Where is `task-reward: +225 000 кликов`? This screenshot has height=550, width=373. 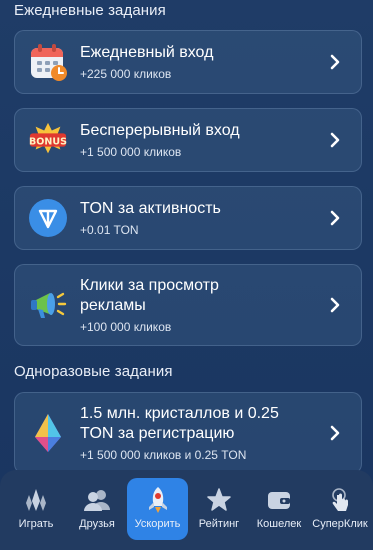 task-reward: +225 000 кликов is located at coordinates (126, 74).